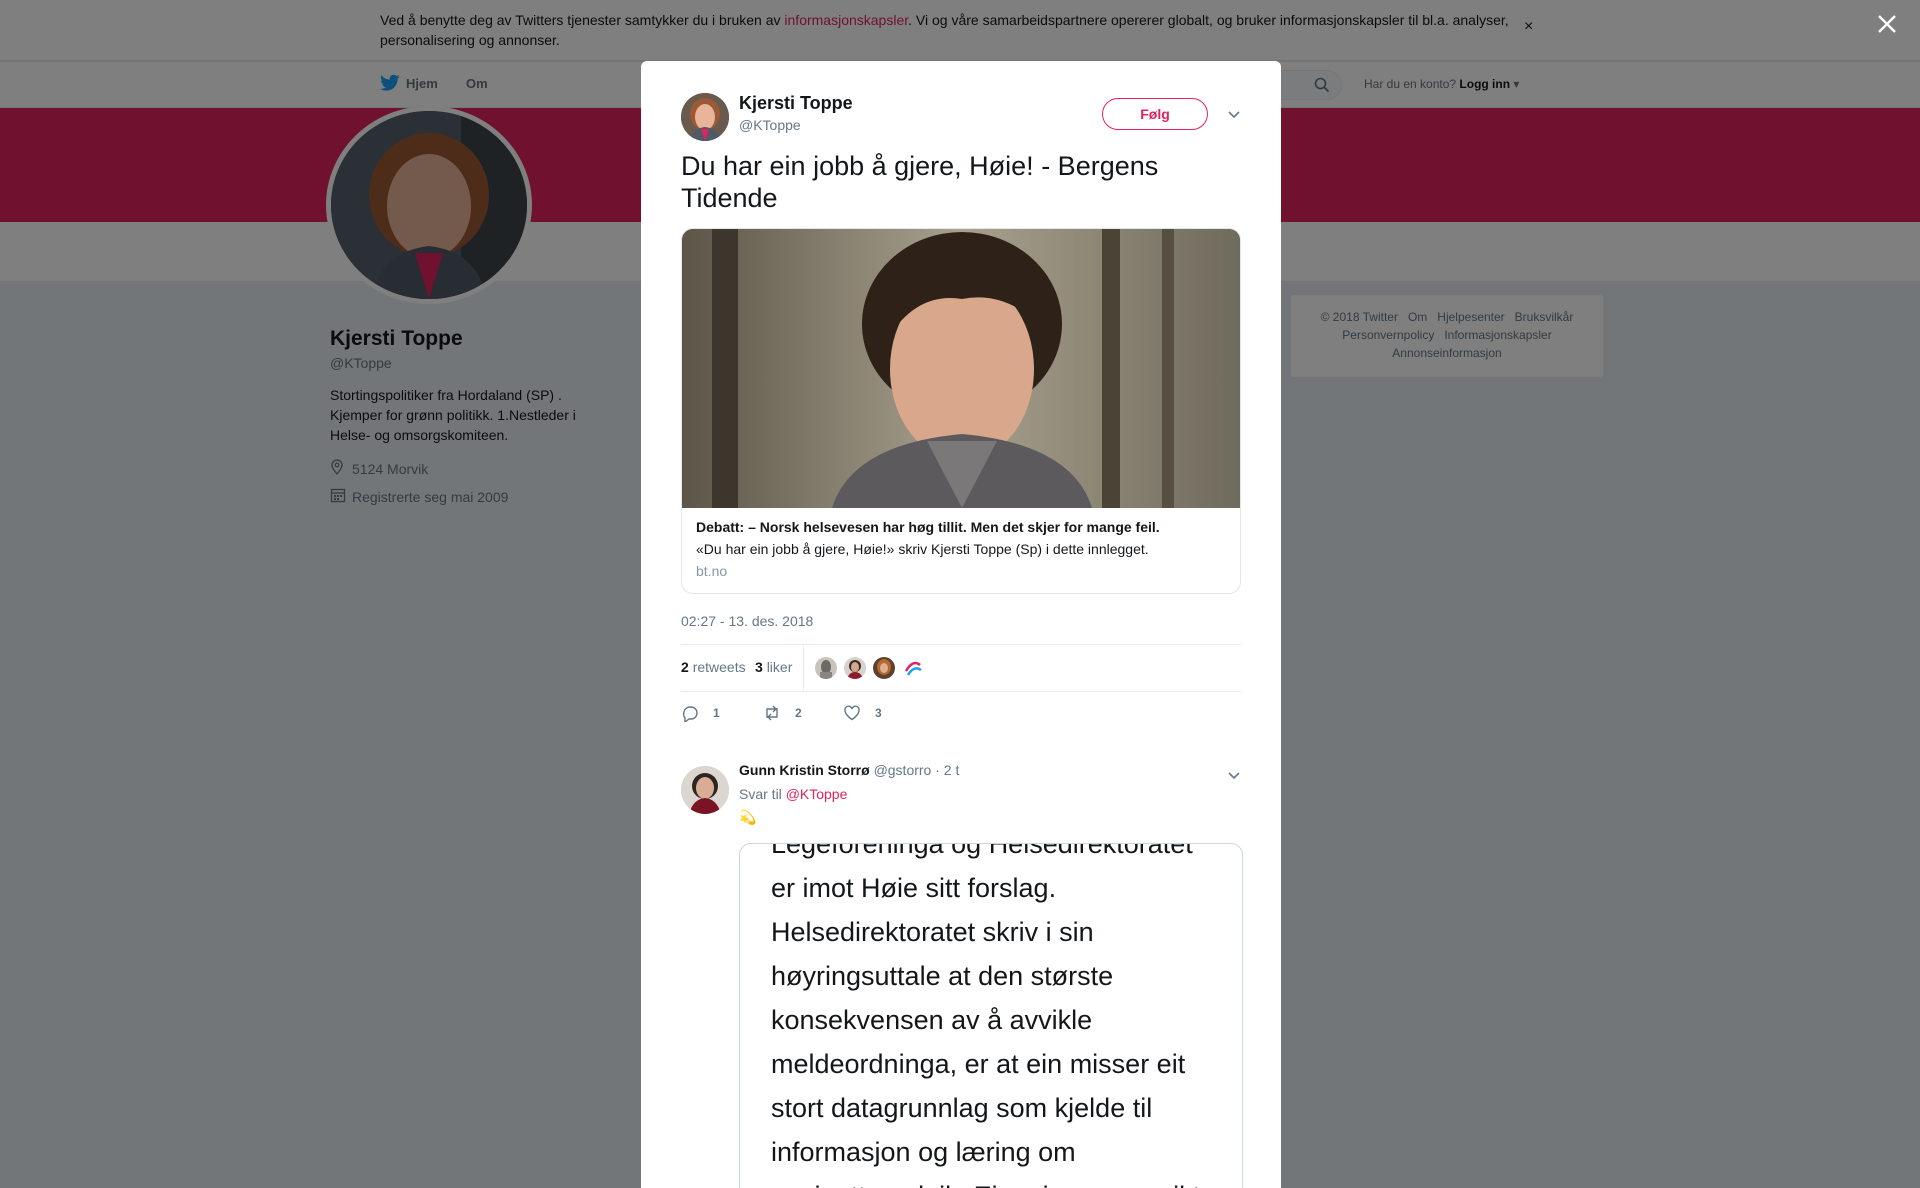 Image resolution: width=1920 pixels, height=1188 pixels. I want to click on tweet-author-avatar, so click(705, 117).